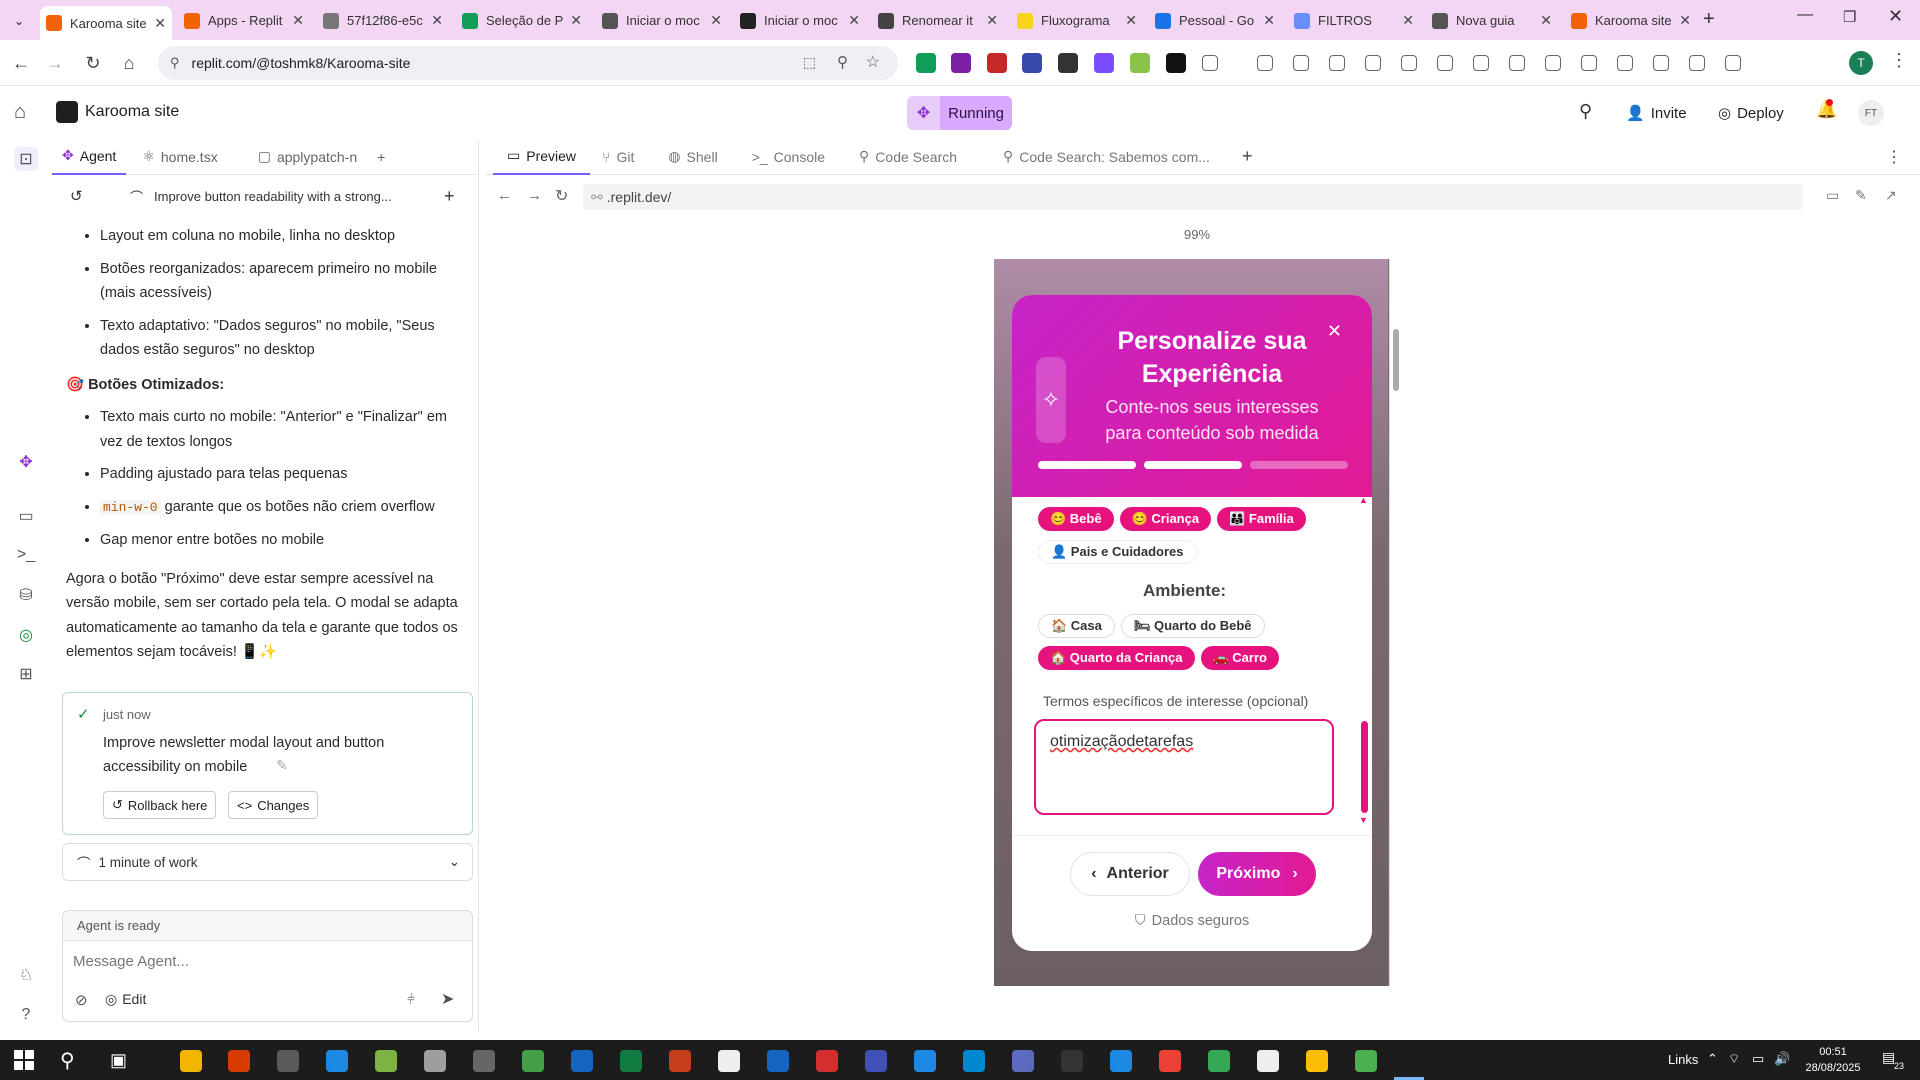 This screenshot has width=1920, height=1080. What do you see at coordinates (1184, 767) in the screenshot?
I see `terms-textarea: otimizaçãodetarefas` at bounding box center [1184, 767].